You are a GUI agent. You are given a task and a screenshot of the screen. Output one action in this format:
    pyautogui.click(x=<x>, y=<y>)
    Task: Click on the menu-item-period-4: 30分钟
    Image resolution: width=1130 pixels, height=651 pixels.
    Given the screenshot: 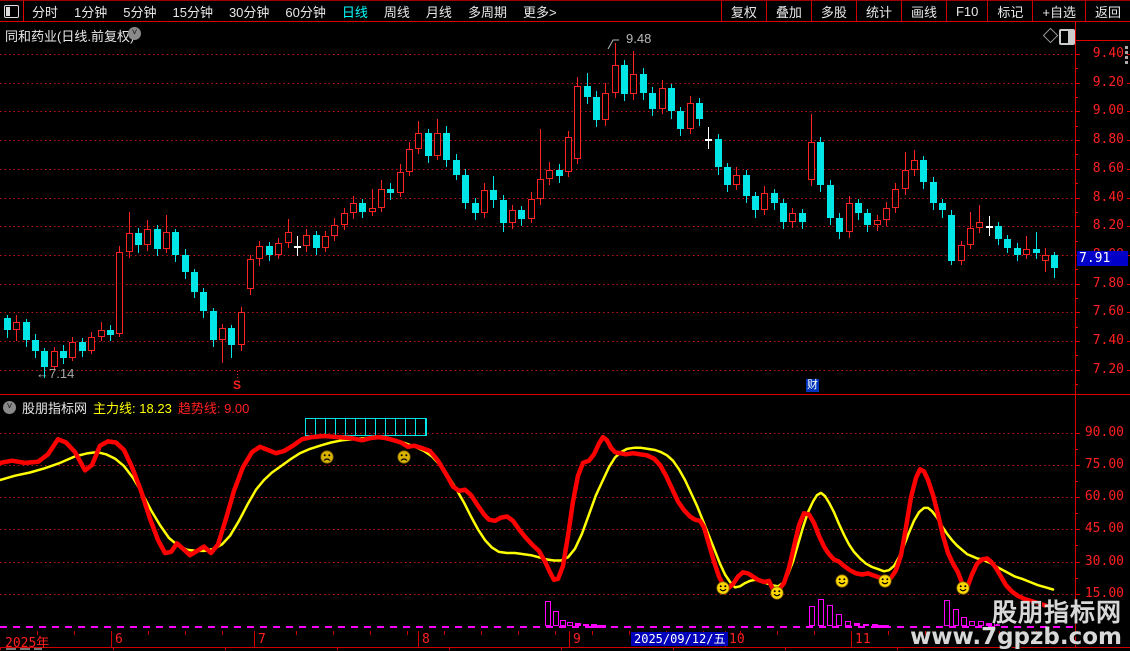 What is the action you would take?
    pyautogui.click(x=249, y=11)
    